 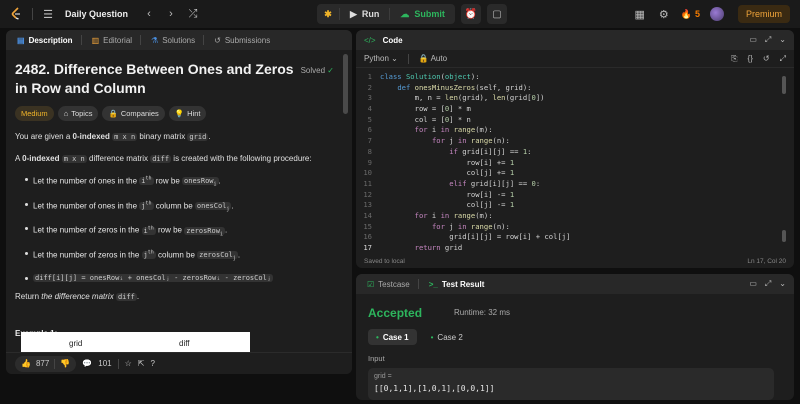 What do you see at coordinates (48, 14) in the screenshot?
I see `problem-list-icon: ☰` at bounding box center [48, 14].